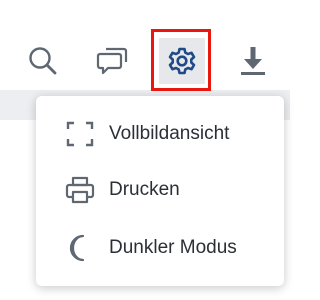 The width and height of the screenshot is (320, 300). I want to click on download-button, so click(253, 61).